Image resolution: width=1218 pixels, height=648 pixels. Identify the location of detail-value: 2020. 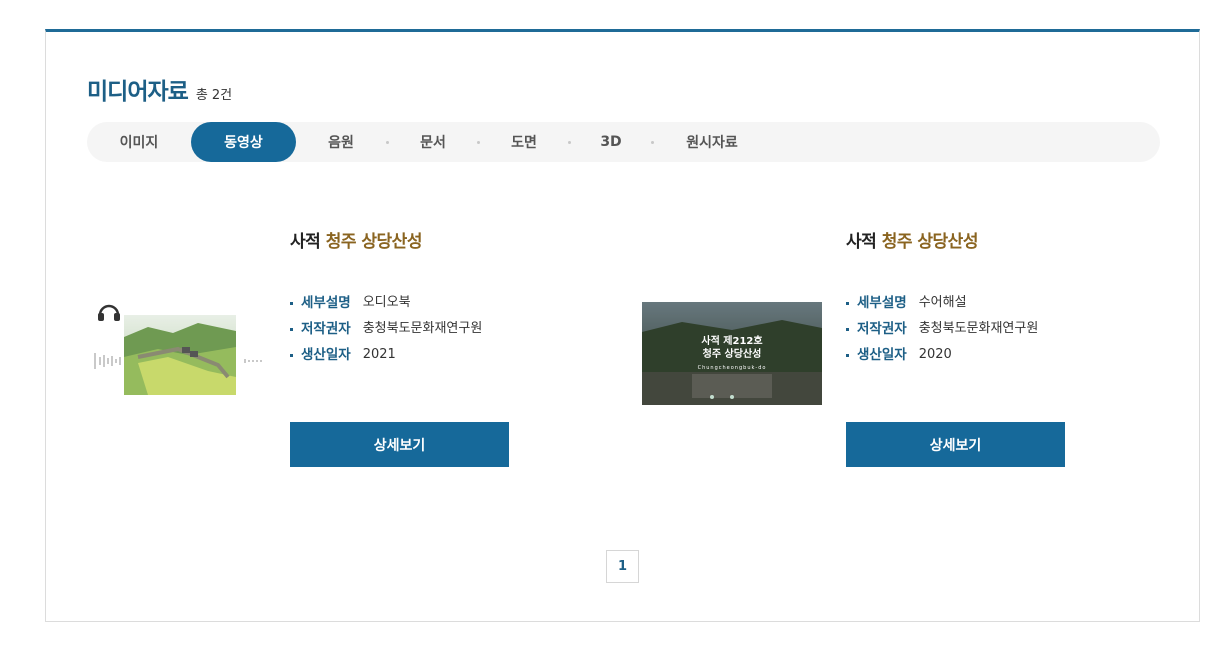
(935, 354).